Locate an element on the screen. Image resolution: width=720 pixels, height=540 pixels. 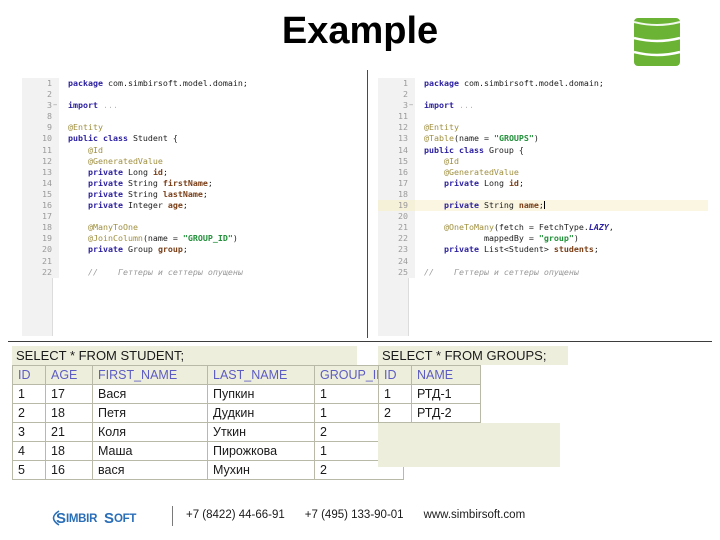
line-number: 13 is located at coordinates (396, 139).